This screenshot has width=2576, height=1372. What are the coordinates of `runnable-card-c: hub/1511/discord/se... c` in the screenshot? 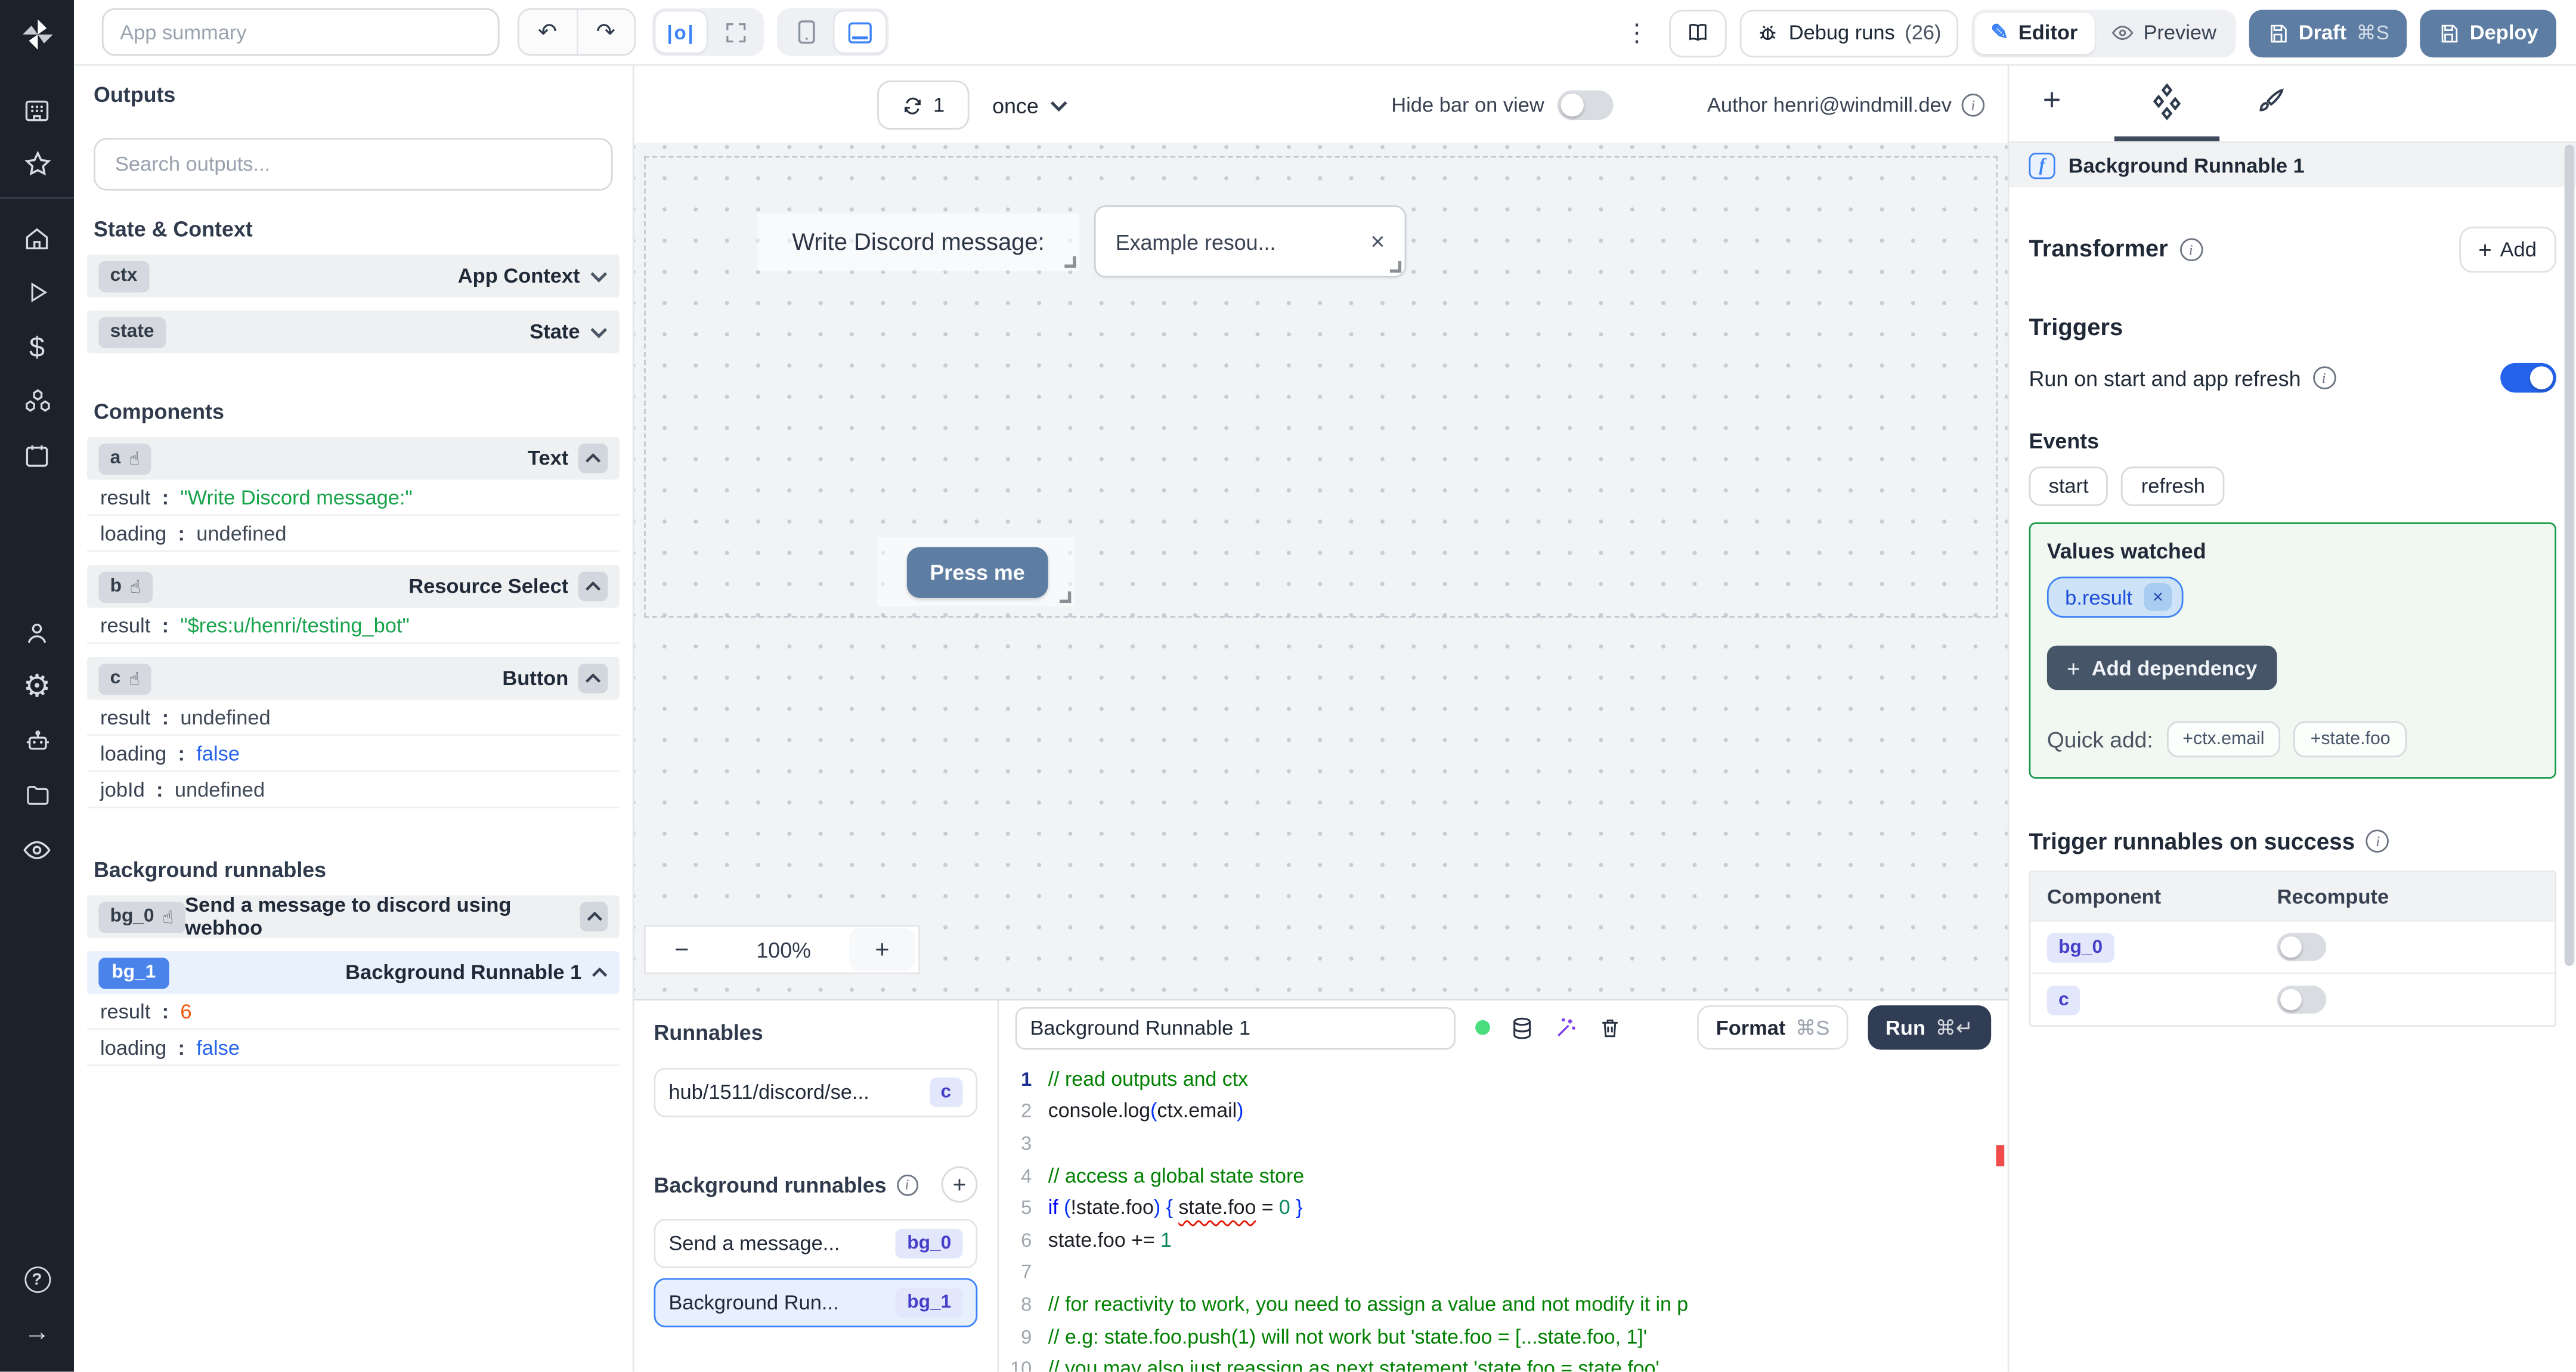 It's located at (816, 1092).